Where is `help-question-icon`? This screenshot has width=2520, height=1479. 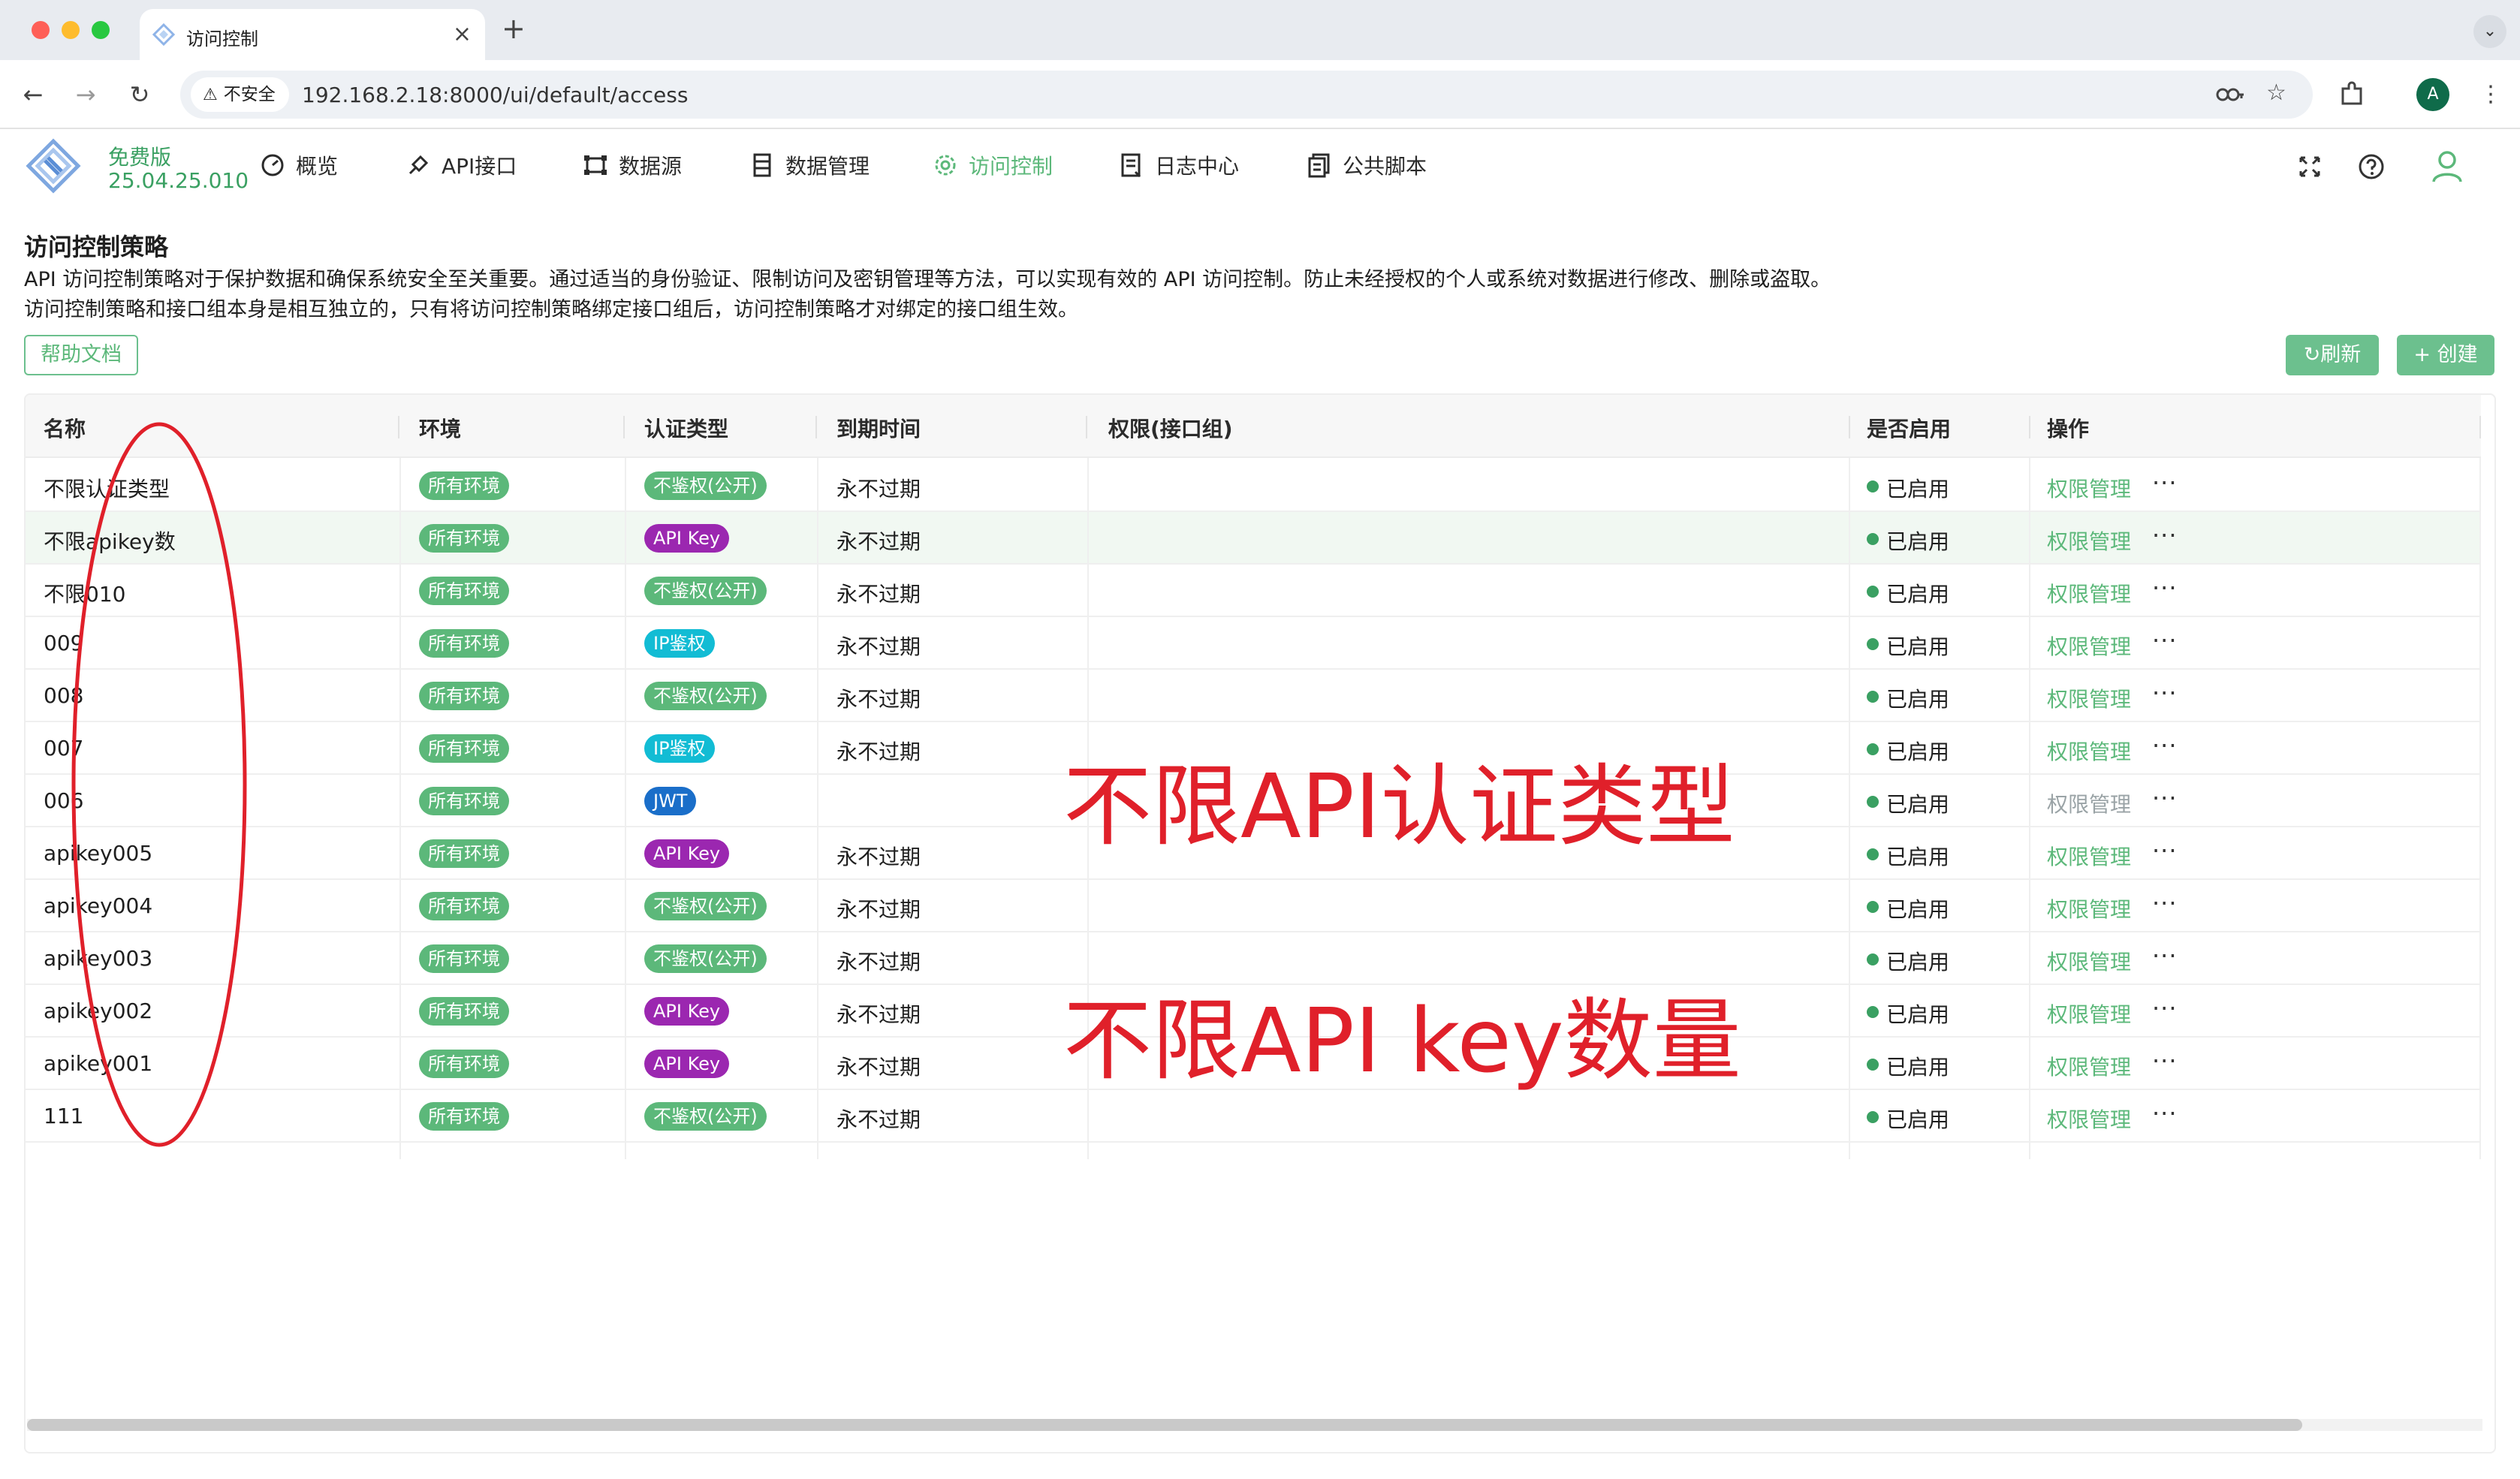 help-question-icon is located at coordinates (2371, 167).